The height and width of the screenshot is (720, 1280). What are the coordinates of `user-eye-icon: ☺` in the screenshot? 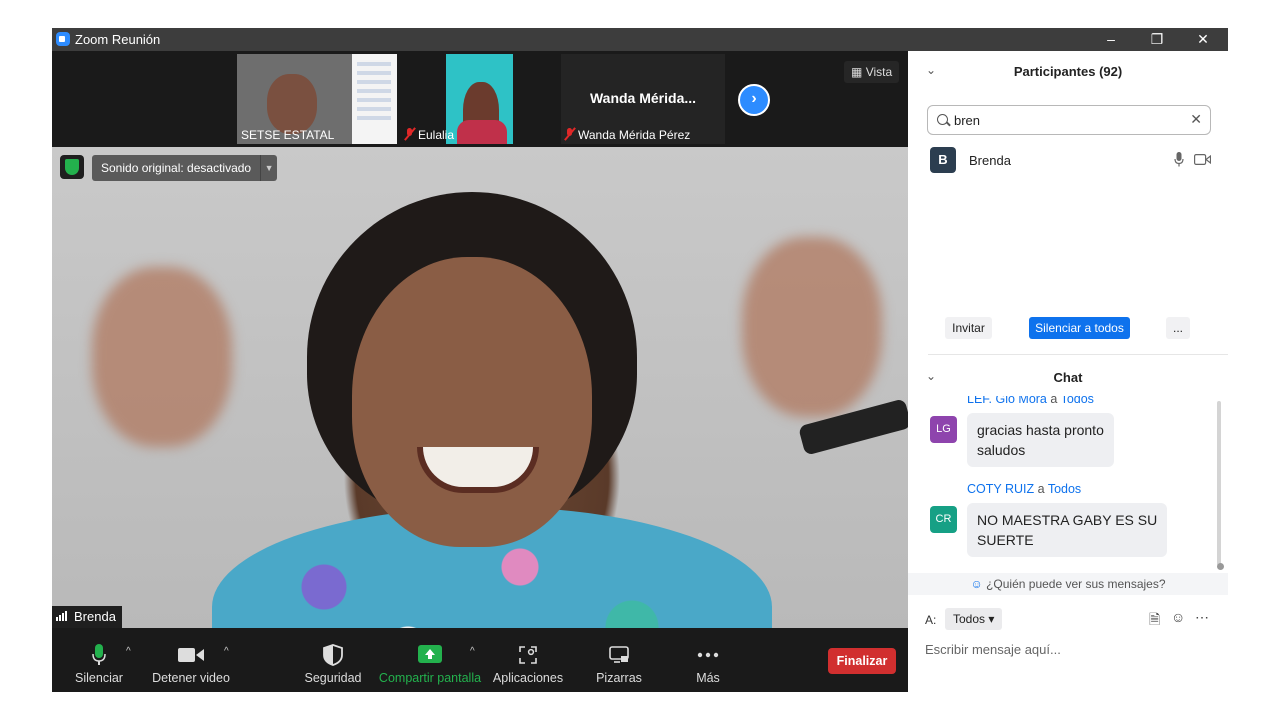 It's located at (976, 584).